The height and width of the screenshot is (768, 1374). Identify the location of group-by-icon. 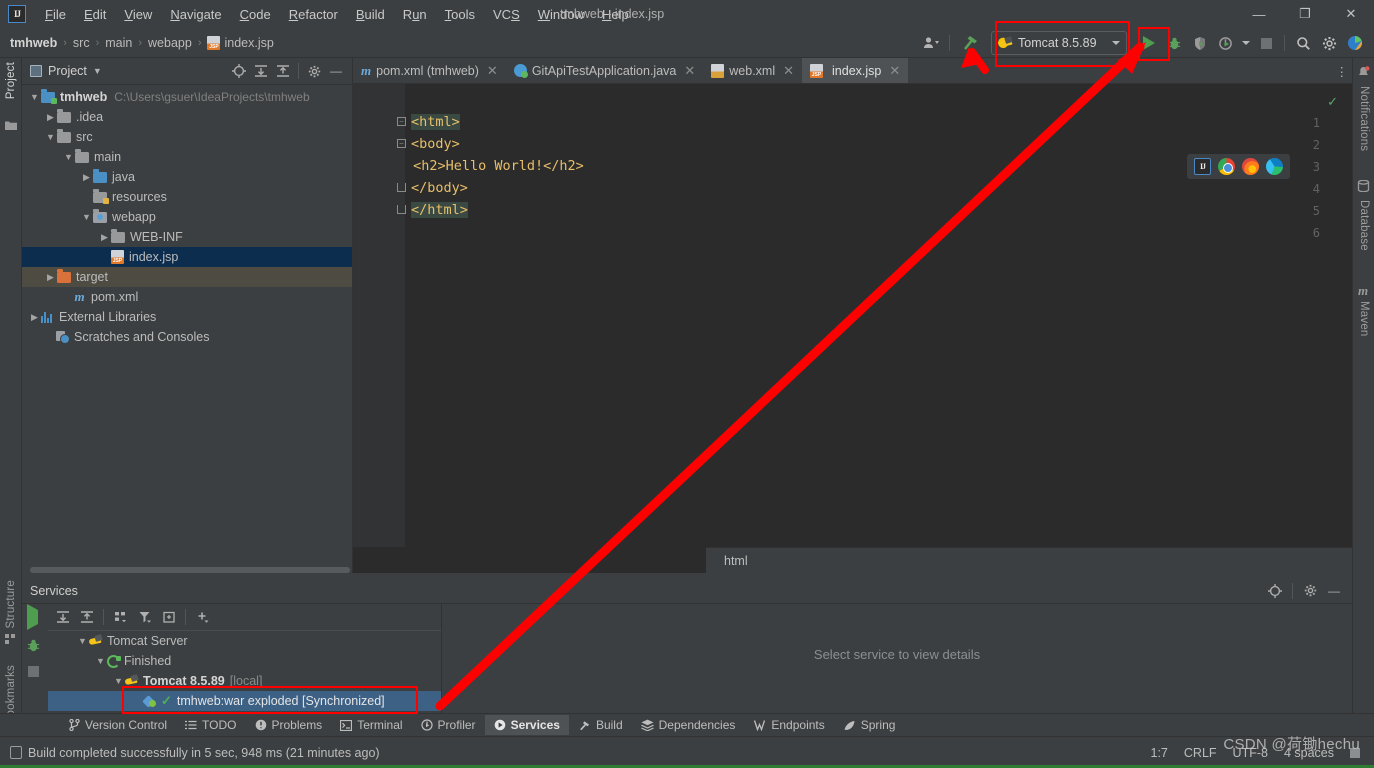
(120, 617).